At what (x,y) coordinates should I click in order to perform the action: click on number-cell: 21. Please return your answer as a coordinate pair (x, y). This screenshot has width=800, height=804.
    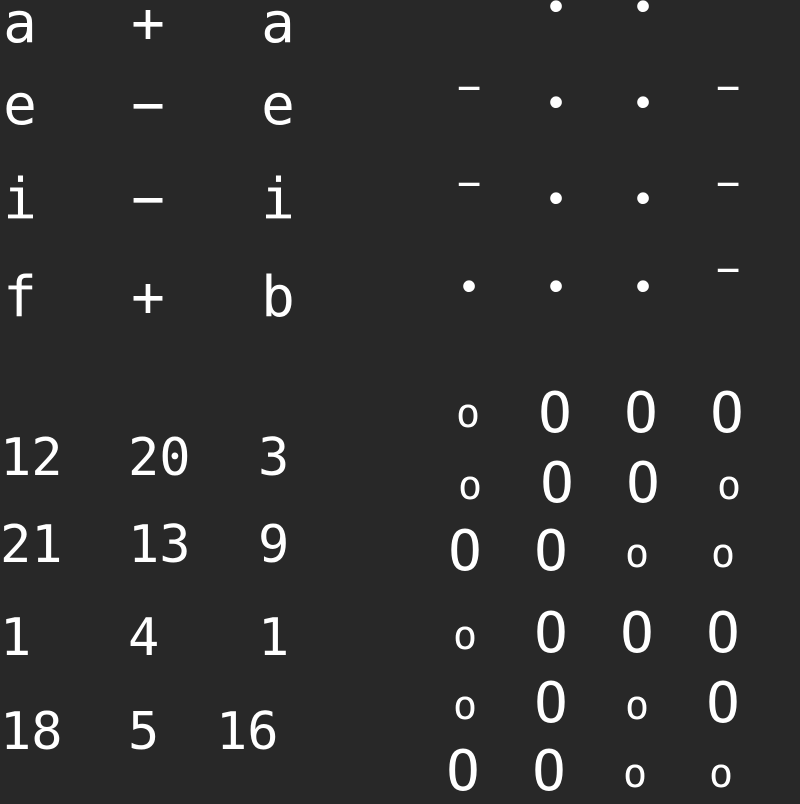
    Looking at the image, I should click on (31, 545).